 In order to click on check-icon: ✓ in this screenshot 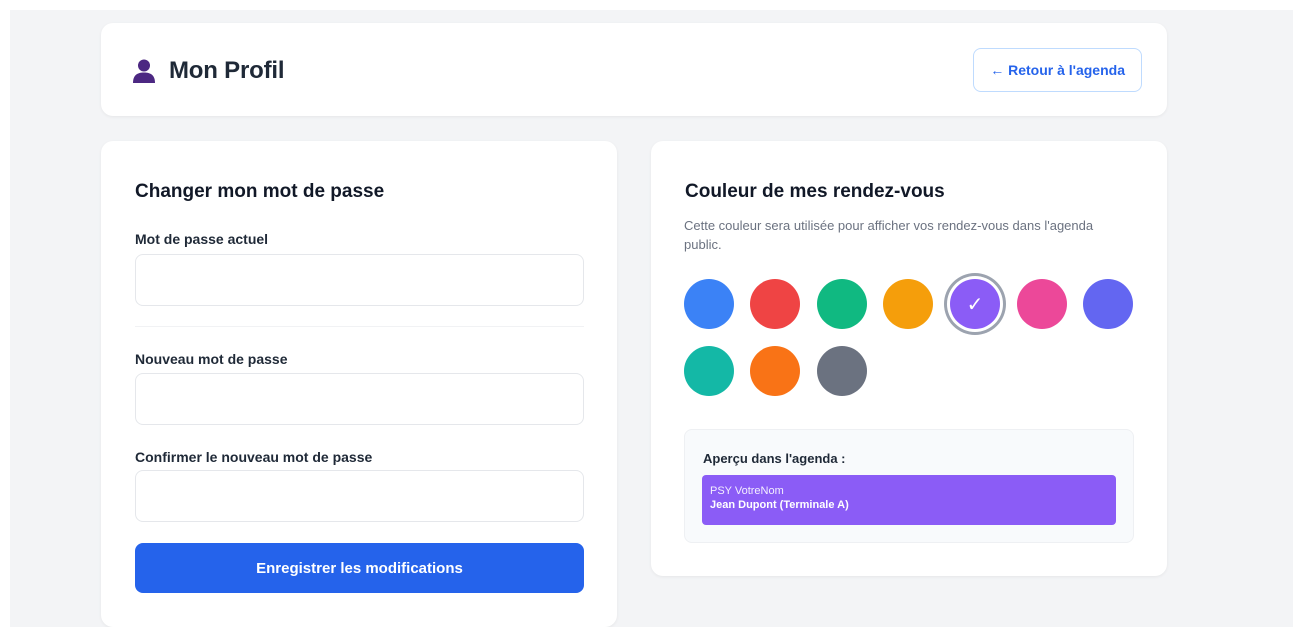, I will do `click(975, 304)`.